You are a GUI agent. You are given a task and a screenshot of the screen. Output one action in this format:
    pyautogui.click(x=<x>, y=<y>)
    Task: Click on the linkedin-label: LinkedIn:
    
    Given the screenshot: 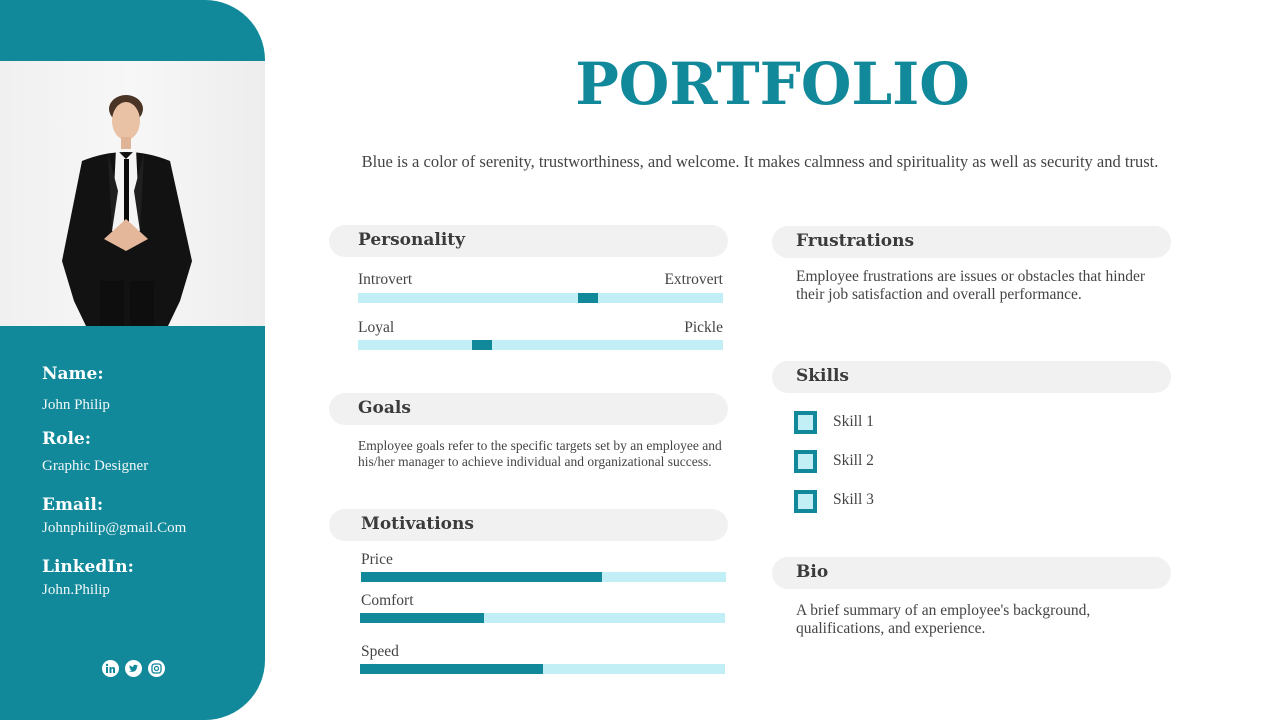 What is the action you would take?
    pyautogui.click(x=88, y=567)
    